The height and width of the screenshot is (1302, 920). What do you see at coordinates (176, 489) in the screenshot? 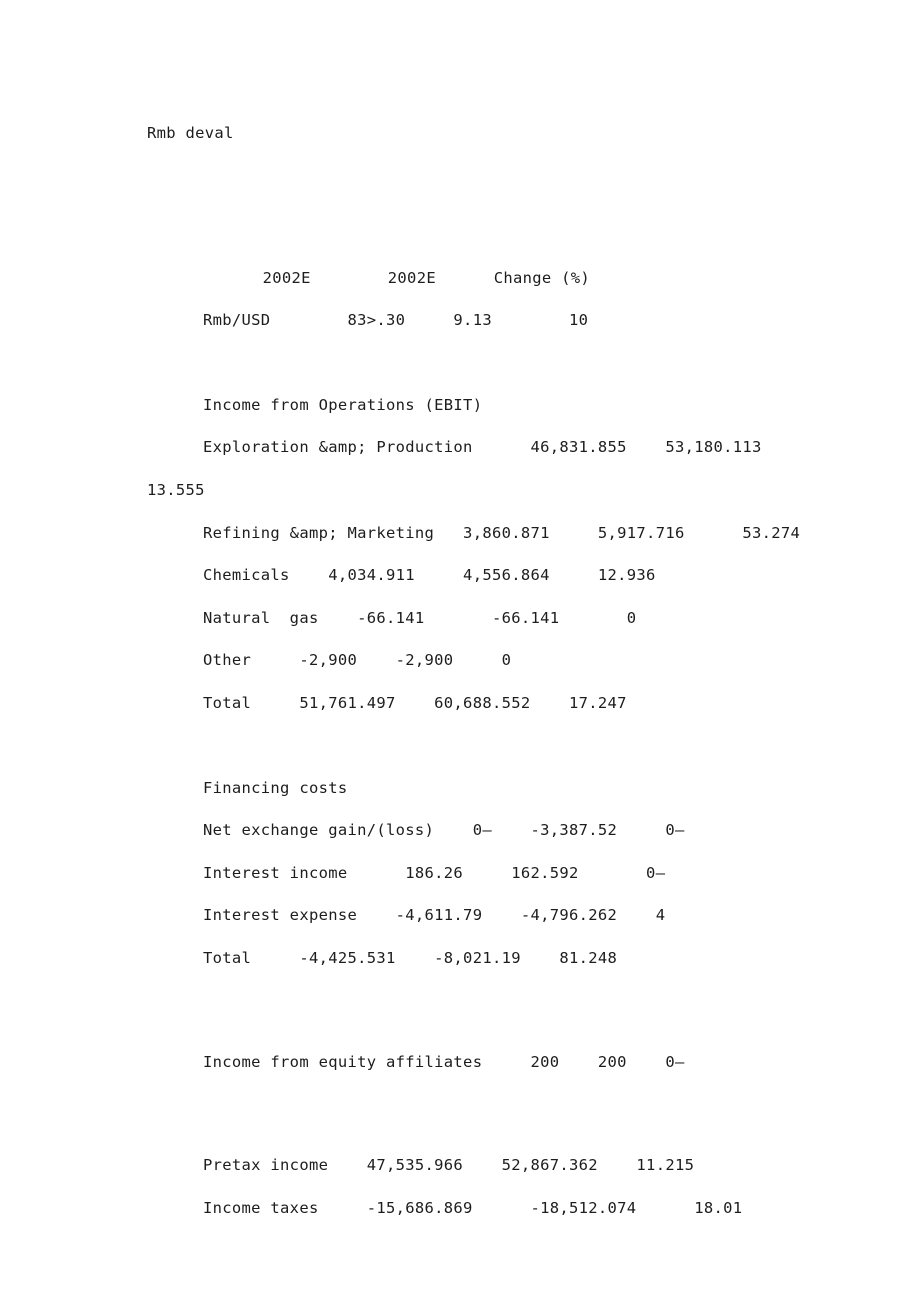
I see `table-row-continuation: 13.555` at bounding box center [176, 489].